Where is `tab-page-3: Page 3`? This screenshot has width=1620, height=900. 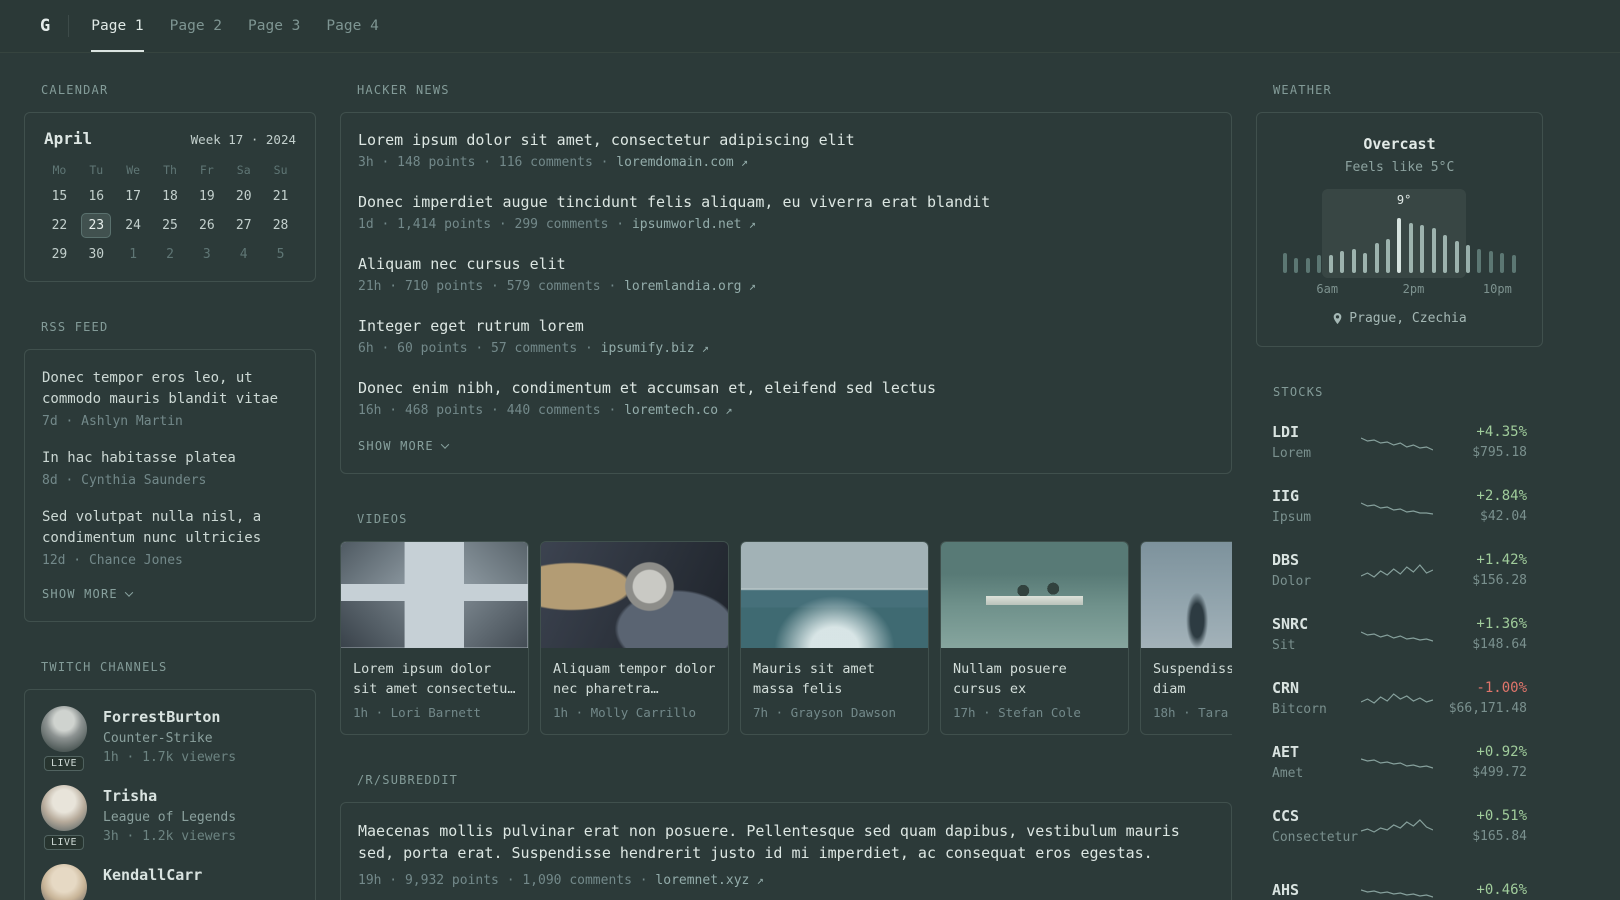
tab-page-3: Page 3 is located at coordinates (274, 26).